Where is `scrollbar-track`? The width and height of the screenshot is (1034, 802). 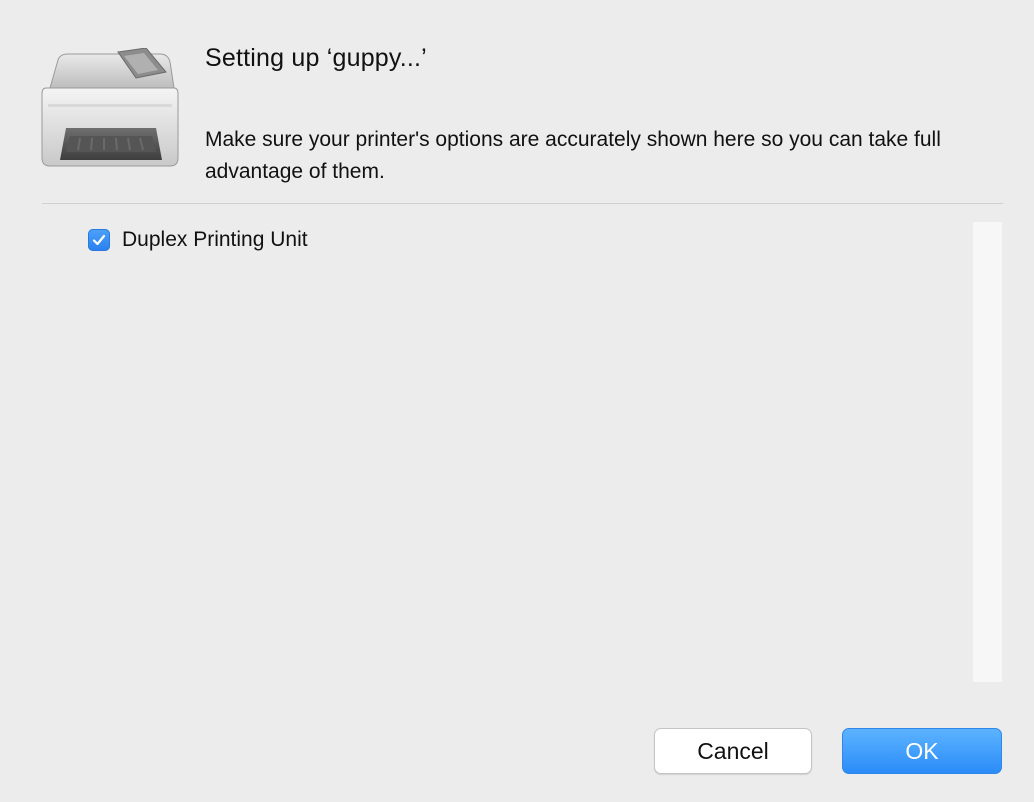
scrollbar-track is located at coordinates (987, 452).